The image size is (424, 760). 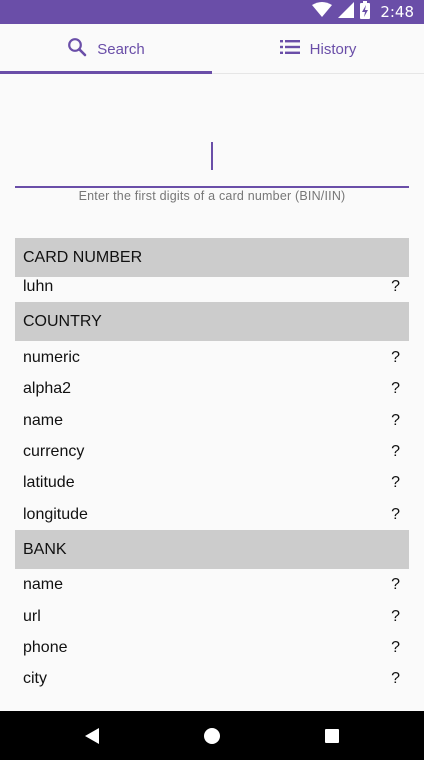 I want to click on back-icon, so click(x=92, y=736).